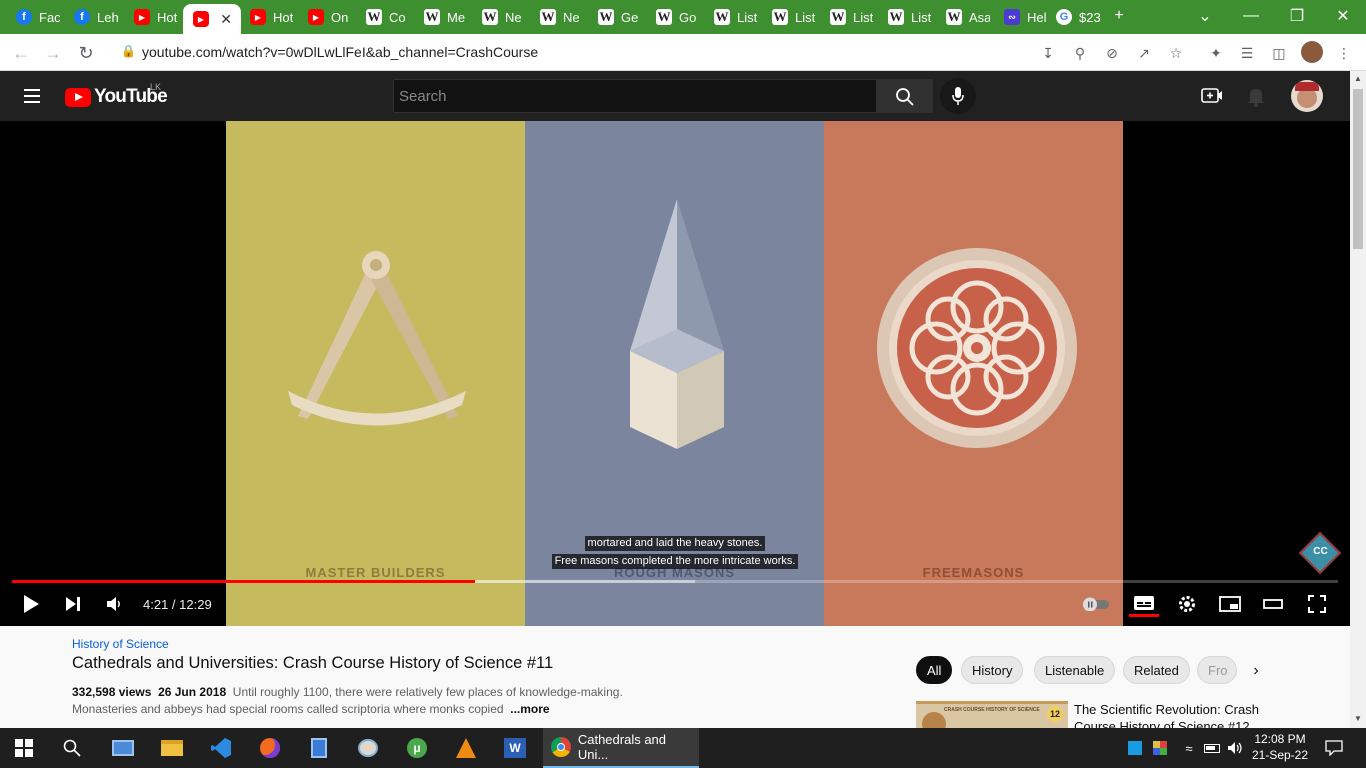 The image size is (1366, 768). Describe the element at coordinates (529, 709) in the screenshot. I see `show-more-link: ...more` at that location.